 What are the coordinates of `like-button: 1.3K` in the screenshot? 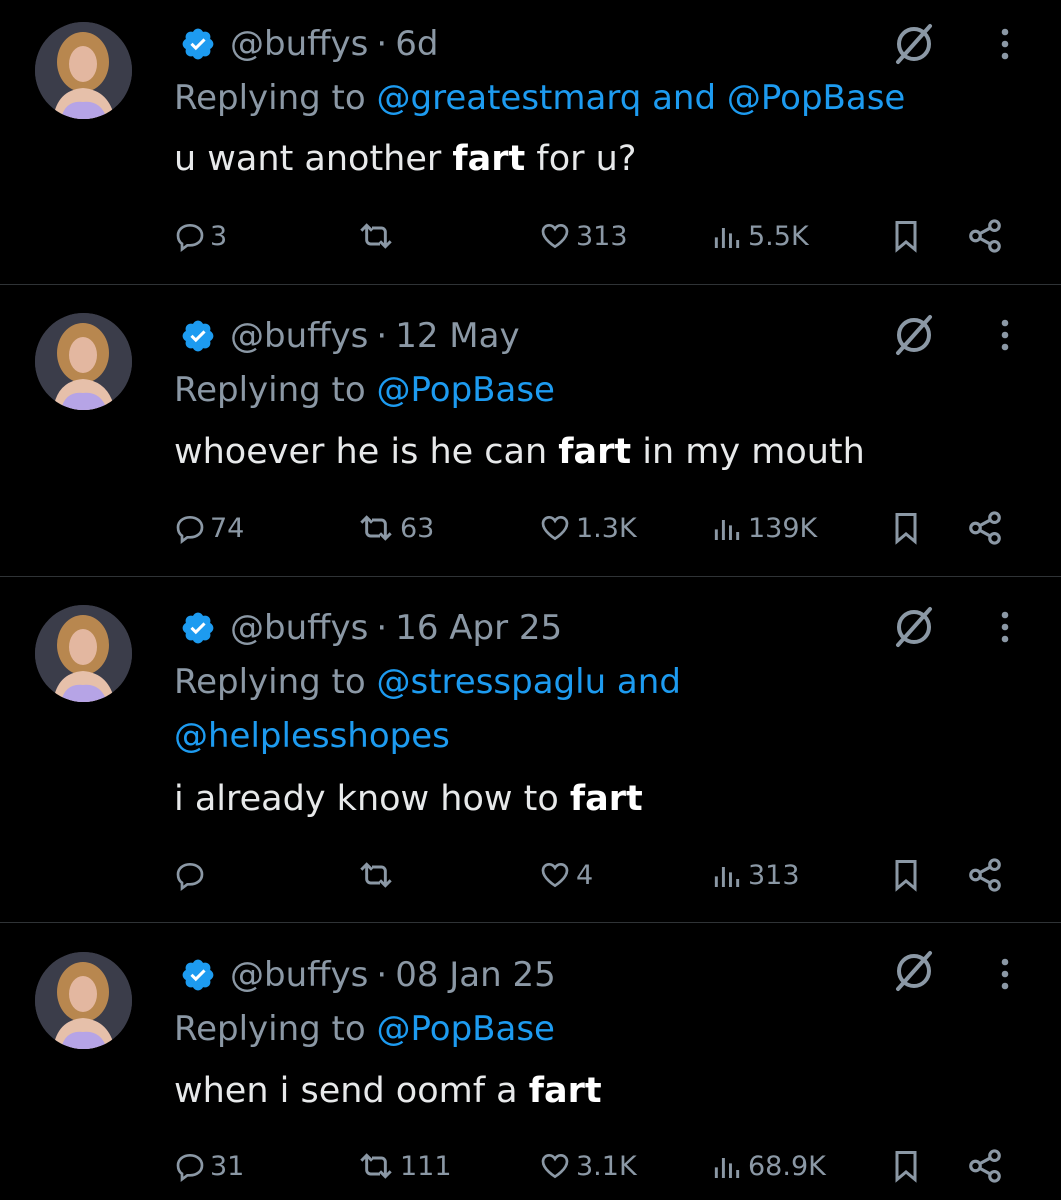 It's located at (587, 528).